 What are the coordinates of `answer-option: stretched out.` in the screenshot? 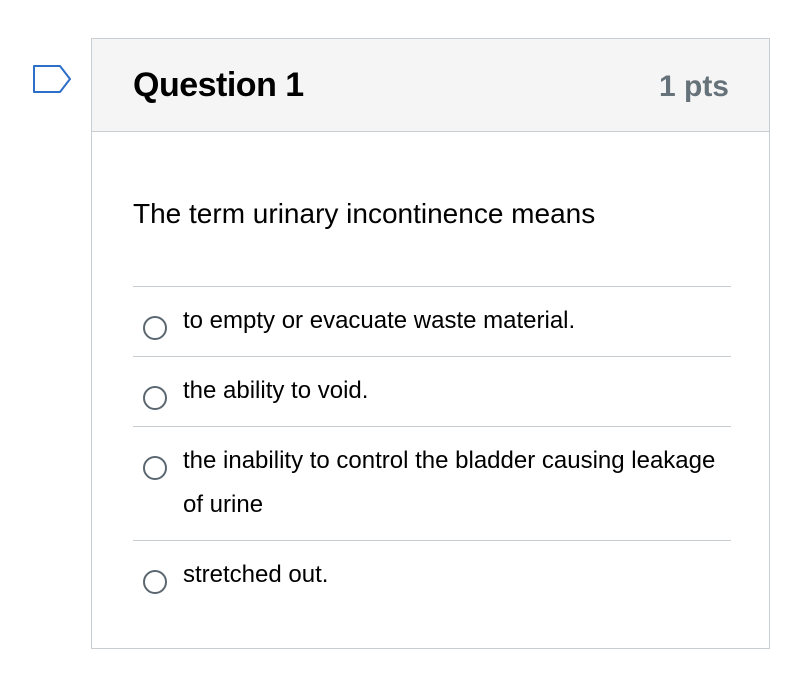 It's located at (432, 575).